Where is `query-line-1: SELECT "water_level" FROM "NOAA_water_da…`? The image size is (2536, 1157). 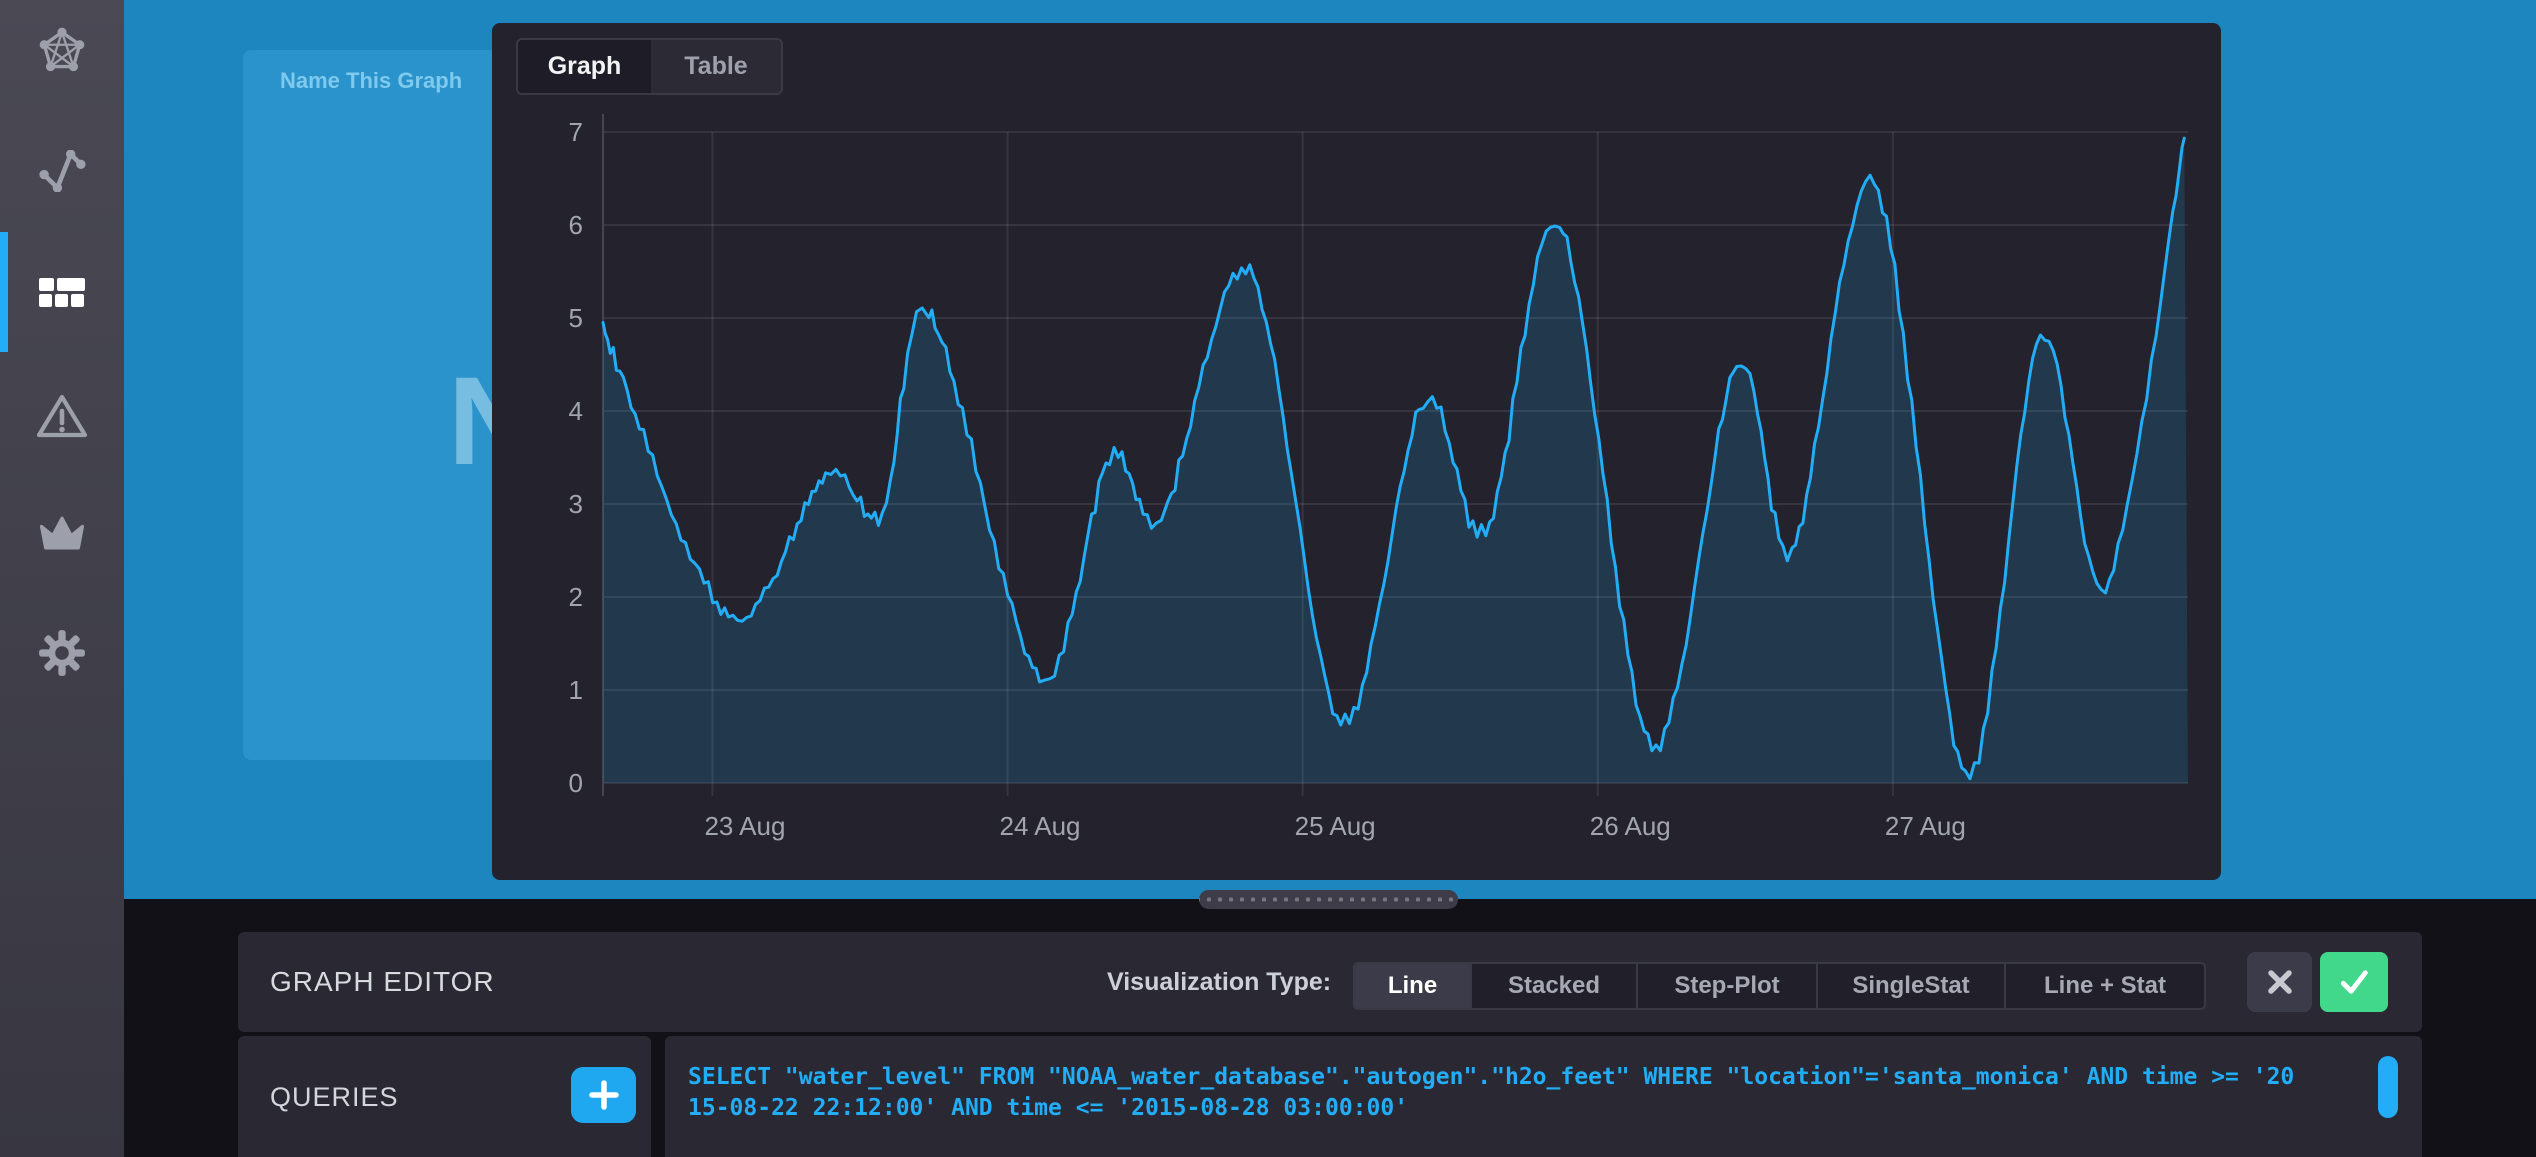 query-line-1: SELECT "water_level" FROM "NOAA_water_da… is located at coordinates (1491, 1077).